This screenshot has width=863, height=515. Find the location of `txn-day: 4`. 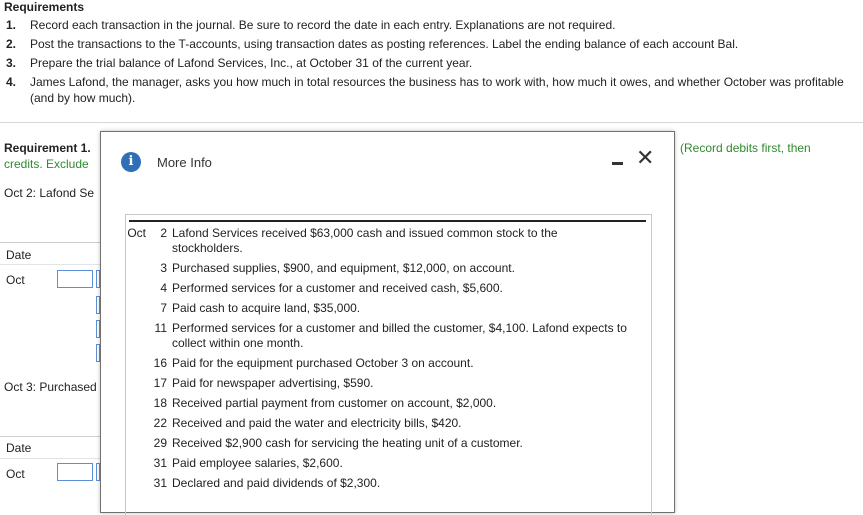

txn-day: 4 is located at coordinates (163, 288).